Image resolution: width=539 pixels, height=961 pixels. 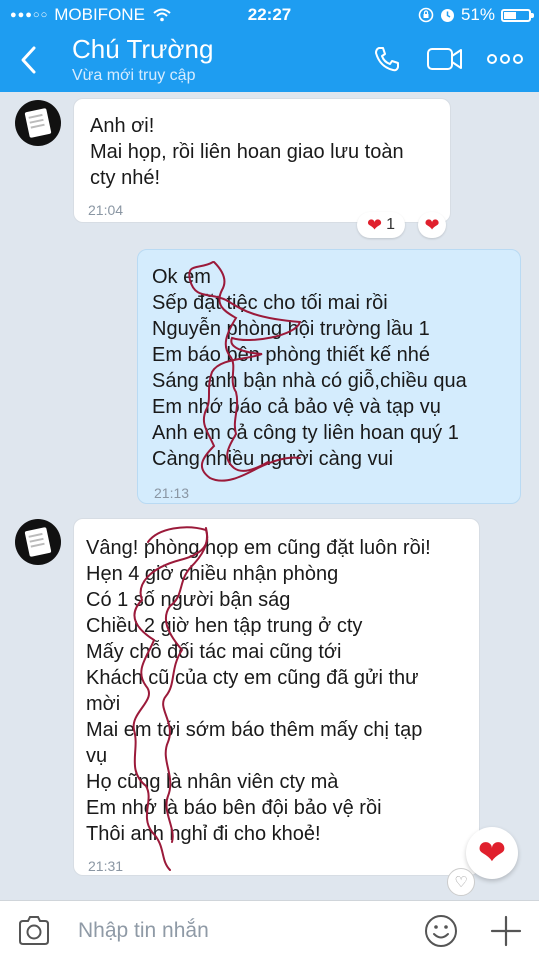 What do you see at coordinates (224, 626) in the screenshot?
I see `message-line: Chiều 2 giờ hen tập trung ở cty` at bounding box center [224, 626].